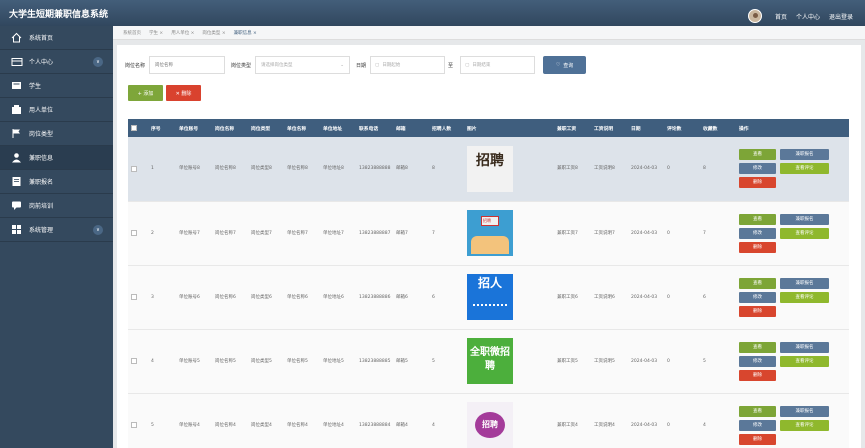 The height and width of the screenshot is (448, 865). Describe the element at coordinates (134, 128) in the screenshot. I see `select-all-checkbox` at that location.